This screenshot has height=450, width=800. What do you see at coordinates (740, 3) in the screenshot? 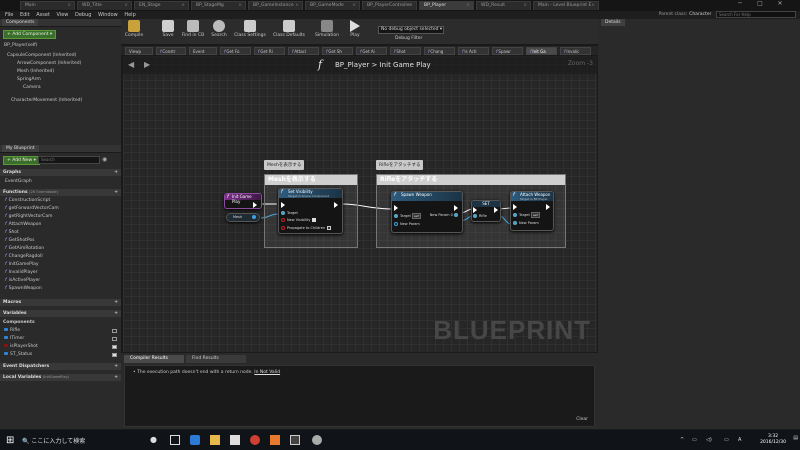
I see `minimize-button: ─` at bounding box center [740, 3].